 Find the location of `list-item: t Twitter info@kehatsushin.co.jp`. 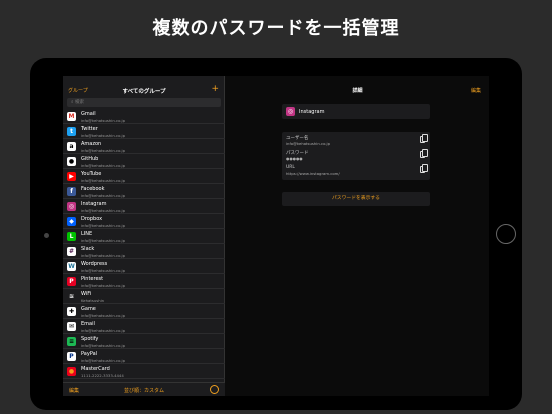

list-item: t Twitter info@kehatsushin.co.jp is located at coordinates (144, 131).